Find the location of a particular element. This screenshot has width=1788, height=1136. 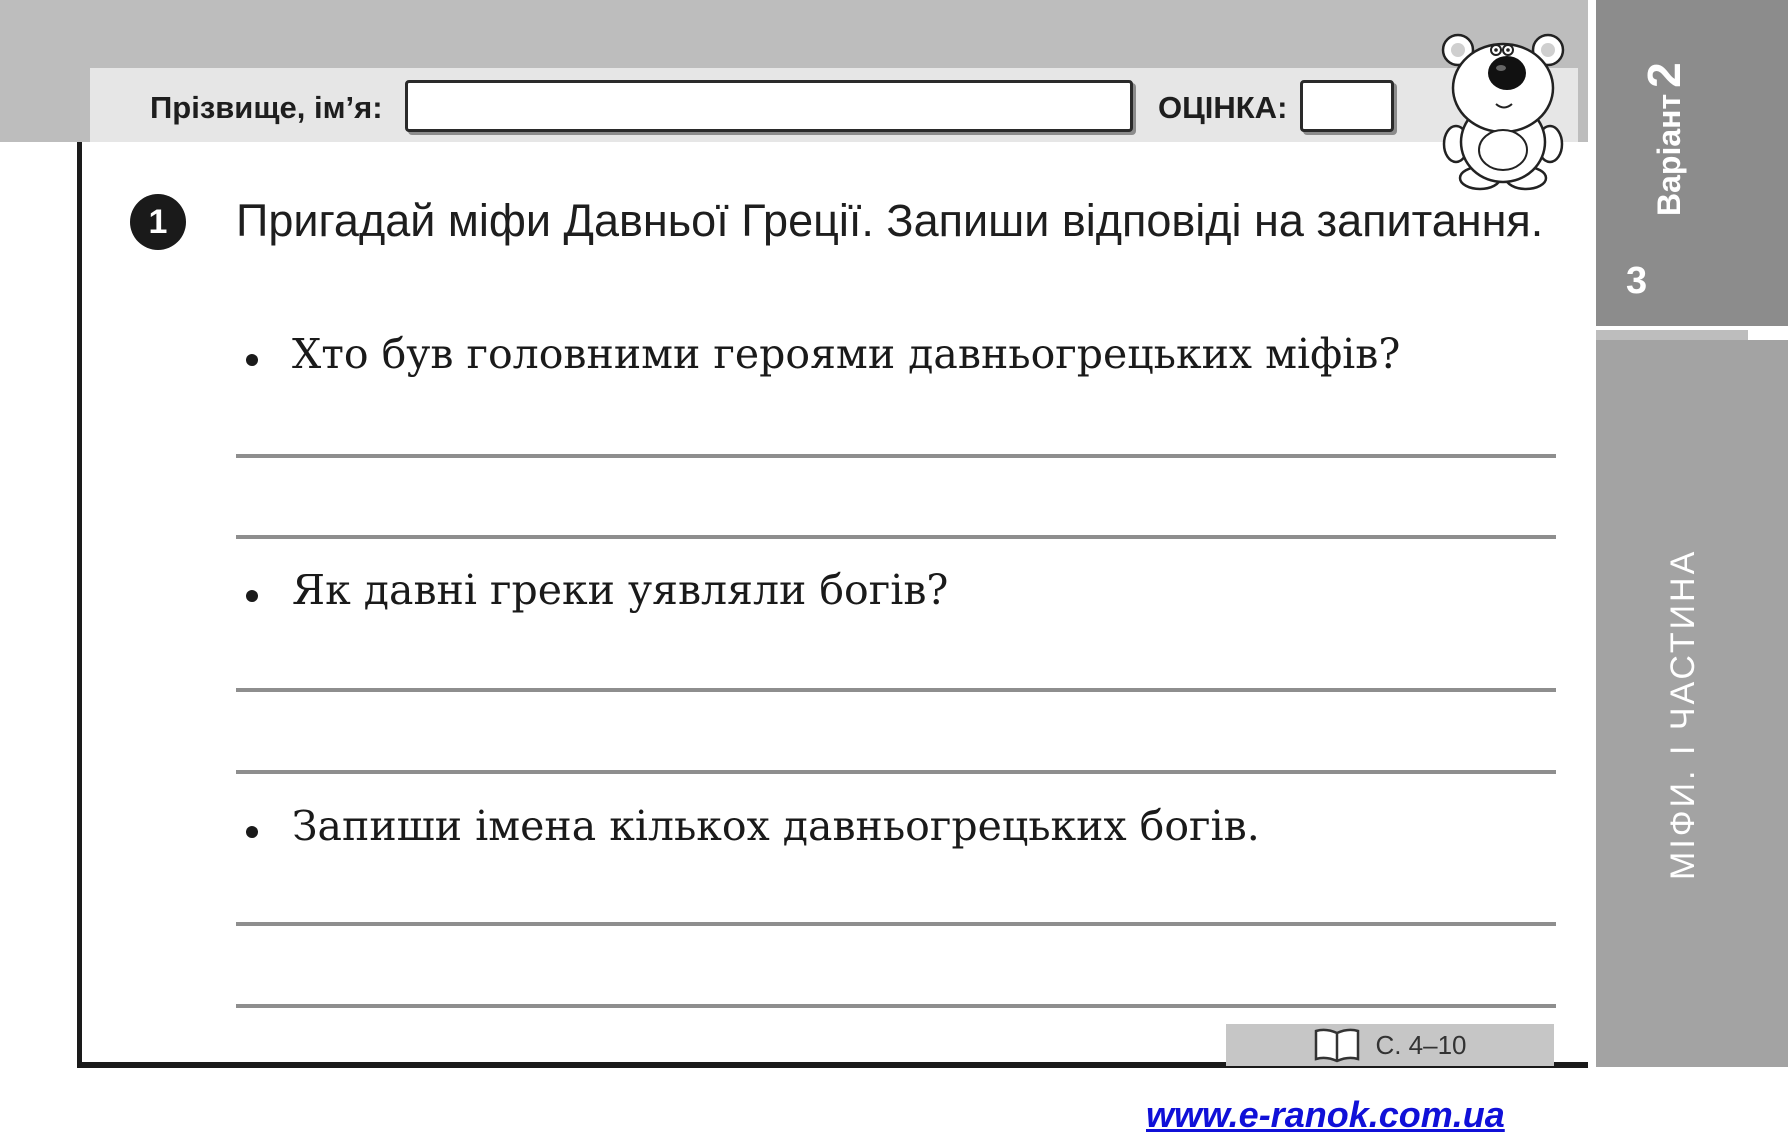

website-link: www.e-ranok.com.ua is located at coordinates (1325, 1115).